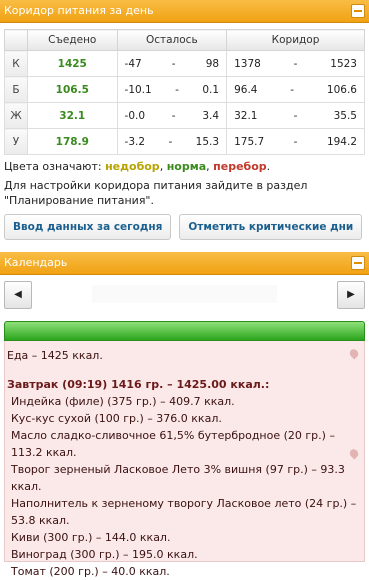 This screenshot has height=580, width=369. What do you see at coordinates (55, 355) in the screenshot?
I see `food-total: Еда – 1425 ккал.` at bounding box center [55, 355].